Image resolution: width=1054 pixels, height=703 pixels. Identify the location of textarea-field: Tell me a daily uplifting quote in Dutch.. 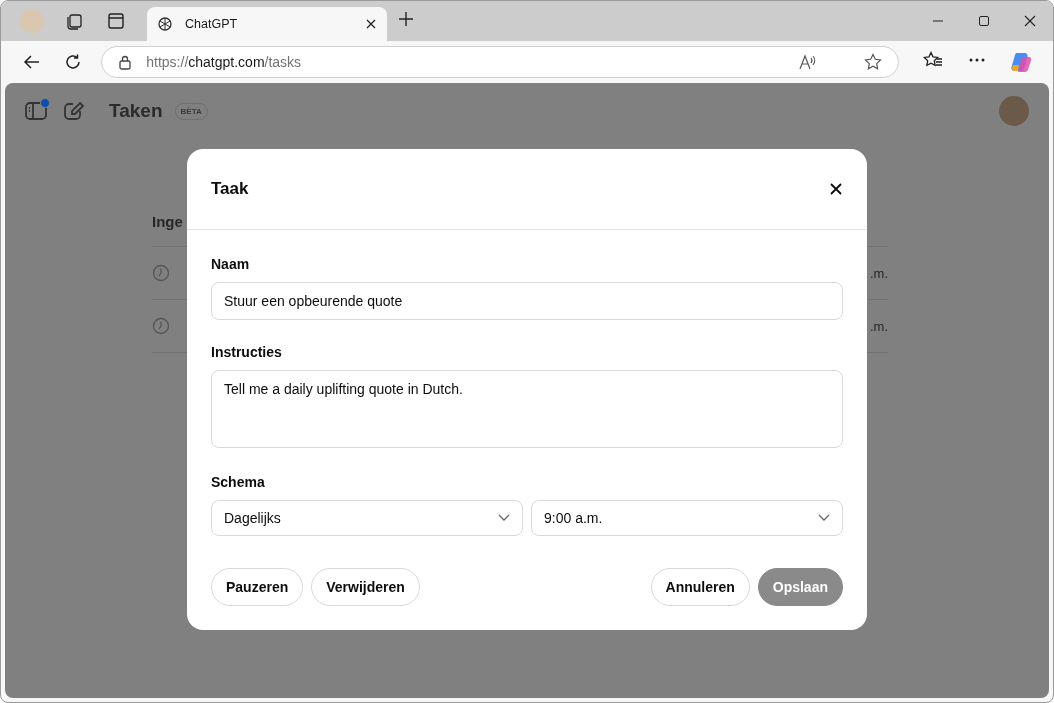
(527, 409).